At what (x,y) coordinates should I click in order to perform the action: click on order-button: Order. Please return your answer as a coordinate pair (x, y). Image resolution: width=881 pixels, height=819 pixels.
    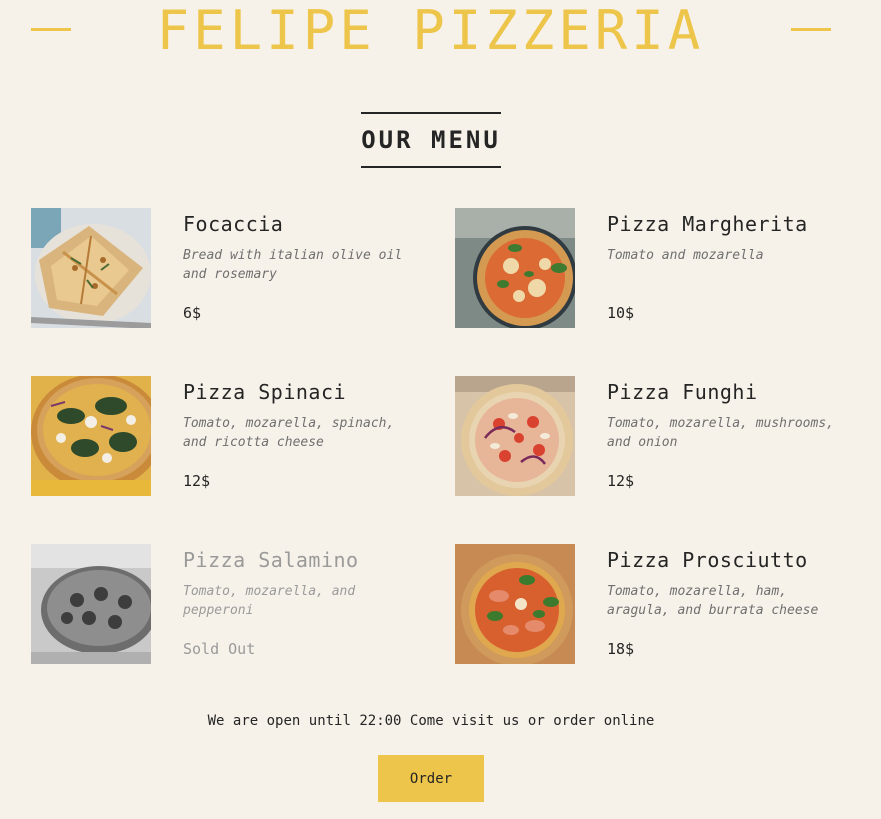
    Looking at the image, I should click on (431, 778).